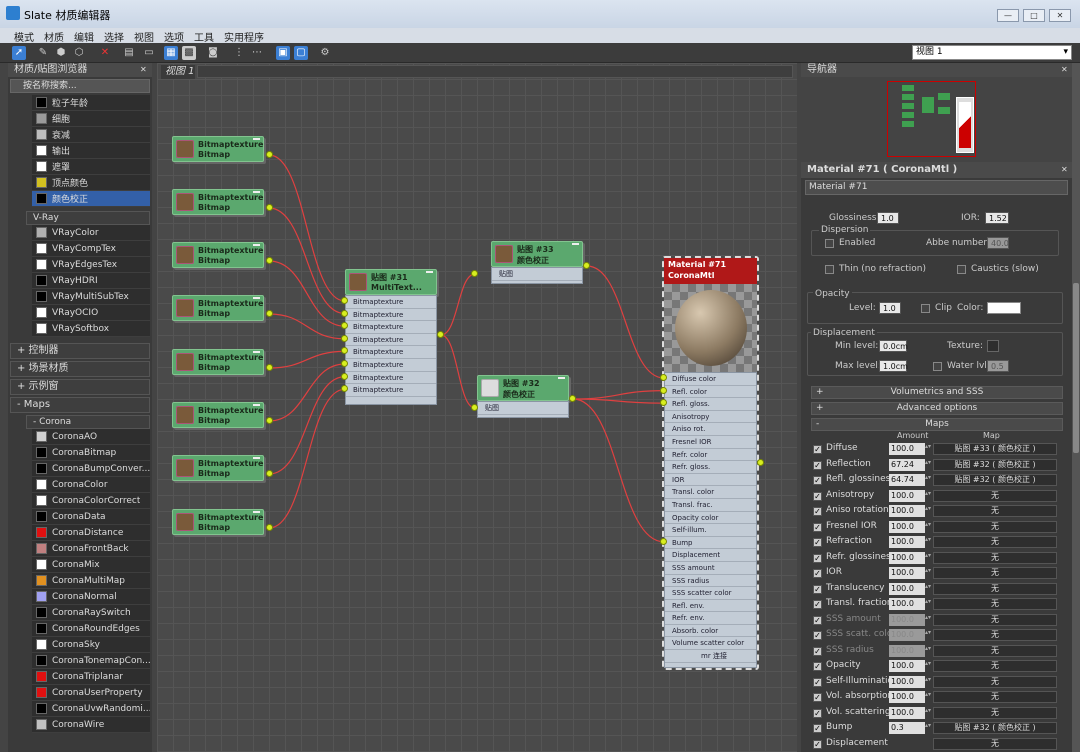 The image size is (1080, 752). Describe the element at coordinates (91, 645) in the screenshot. I see `browser-item: CoronaSky` at that location.